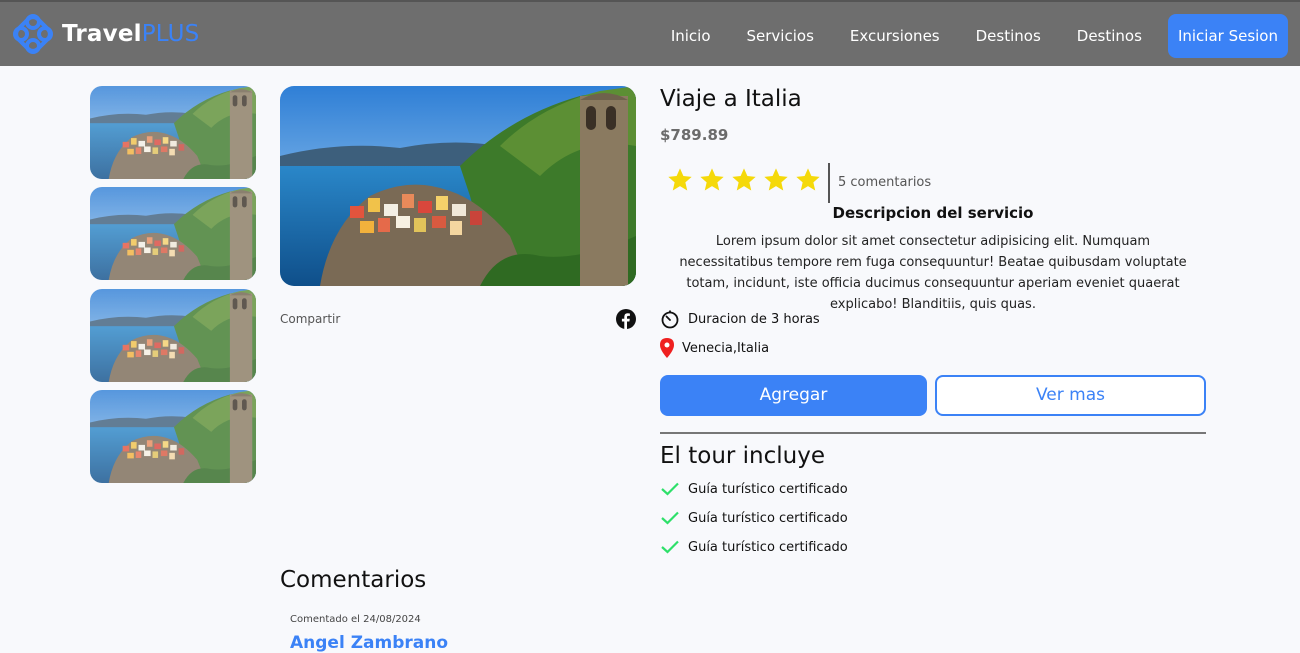 The width and height of the screenshot is (1300, 653). I want to click on share-label: Compartir, so click(310, 319).